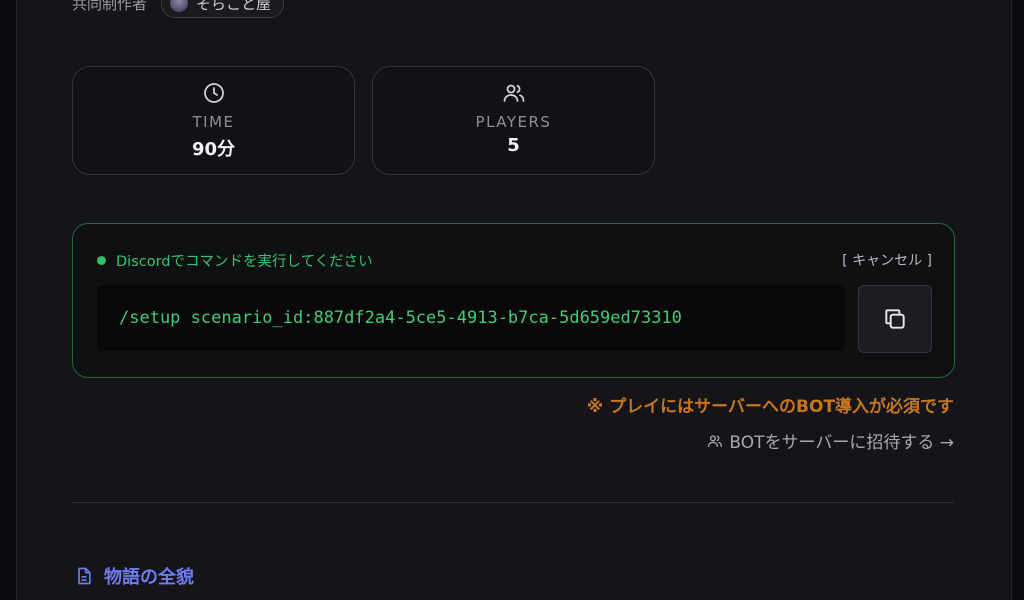  I want to click on command-status: Discordでコマンドを実行してください, so click(235, 260).